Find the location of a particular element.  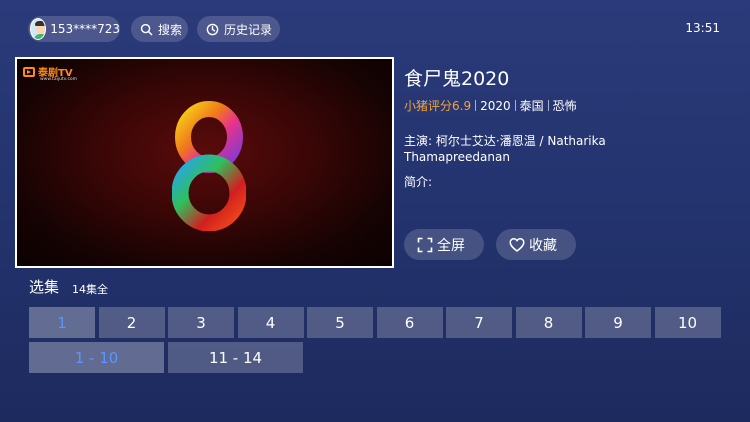

episode-range-button: 11 - 14 is located at coordinates (235, 357).